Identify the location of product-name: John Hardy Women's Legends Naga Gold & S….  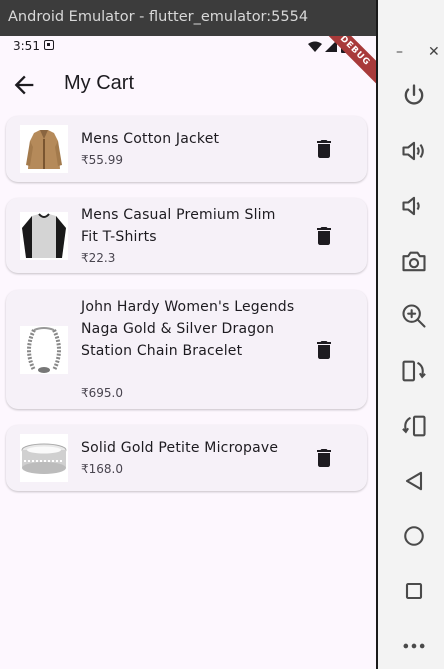
(188, 329).